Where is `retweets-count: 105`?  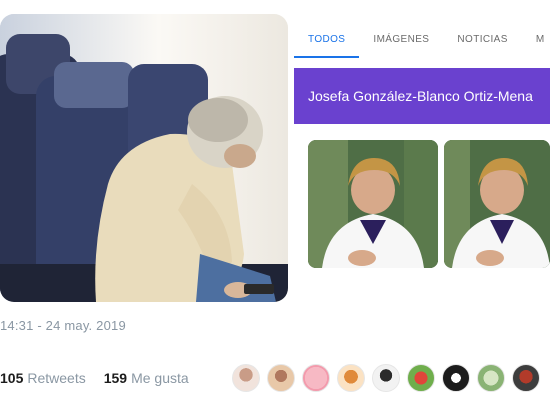 retweets-count: 105 is located at coordinates (11, 378).